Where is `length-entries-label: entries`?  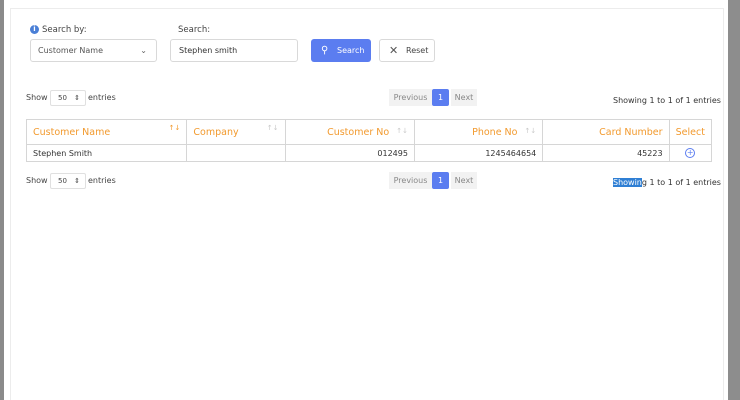
length-entries-label: entries is located at coordinates (102, 97).